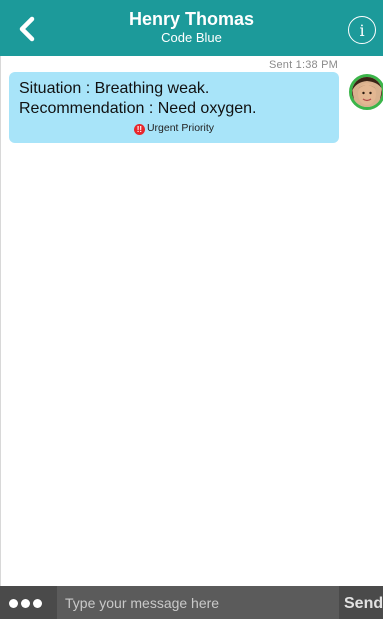 The width and height of the screenshot is (383, 619). What do you see at coordinates (198, 602) in the screenshot?
I see `message-input` at bounding box center [198, 602].